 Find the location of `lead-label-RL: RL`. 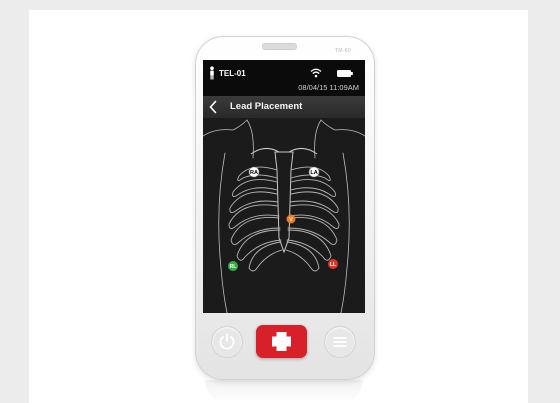

lead-label-RL: RL is located at coordinates (233, 267).